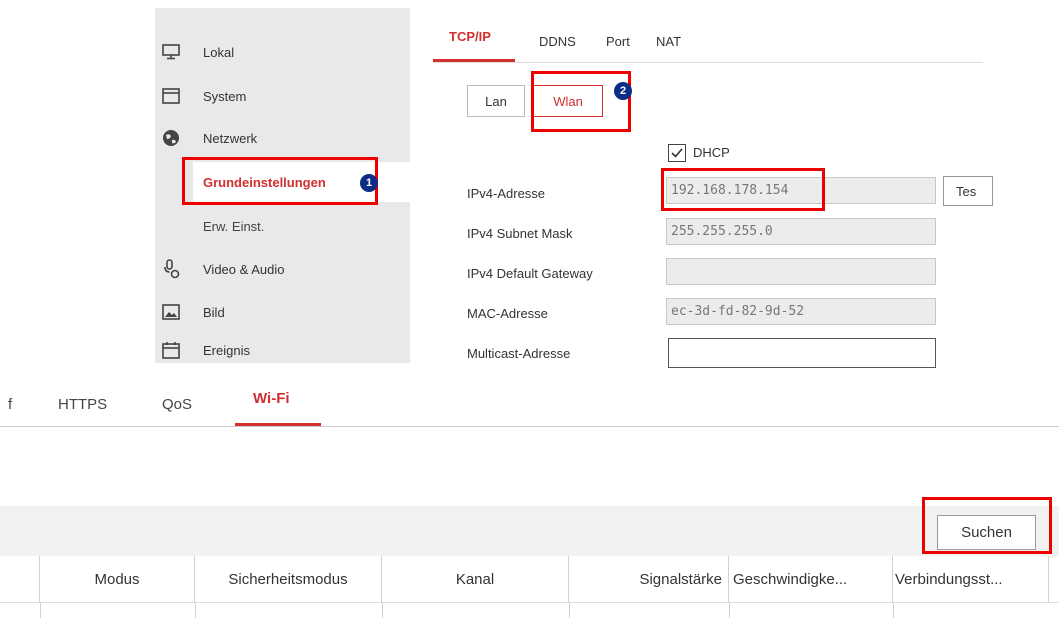 The width and height of the screenshot is (1059, 618). I want to click on mac-field: ec-3d-fd-82-9d-52, so click(801, 311).